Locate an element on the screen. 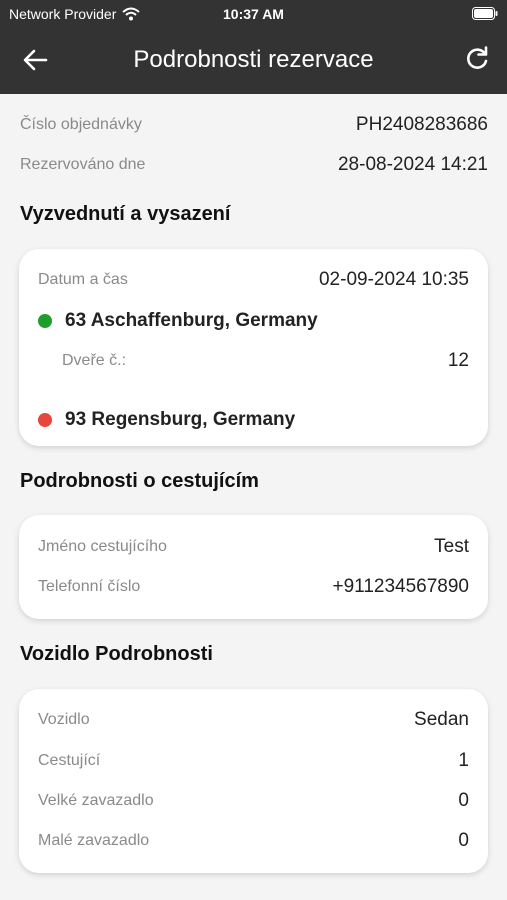 This screenshot has width=507, height=900. datetime-label: Datum a čas is located at coordinates (83, 279).